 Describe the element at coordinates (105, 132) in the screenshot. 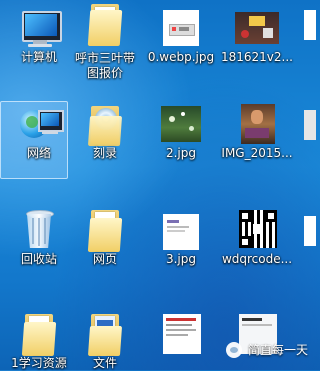

I see `burn-folder-icon: 刻录` at that location.